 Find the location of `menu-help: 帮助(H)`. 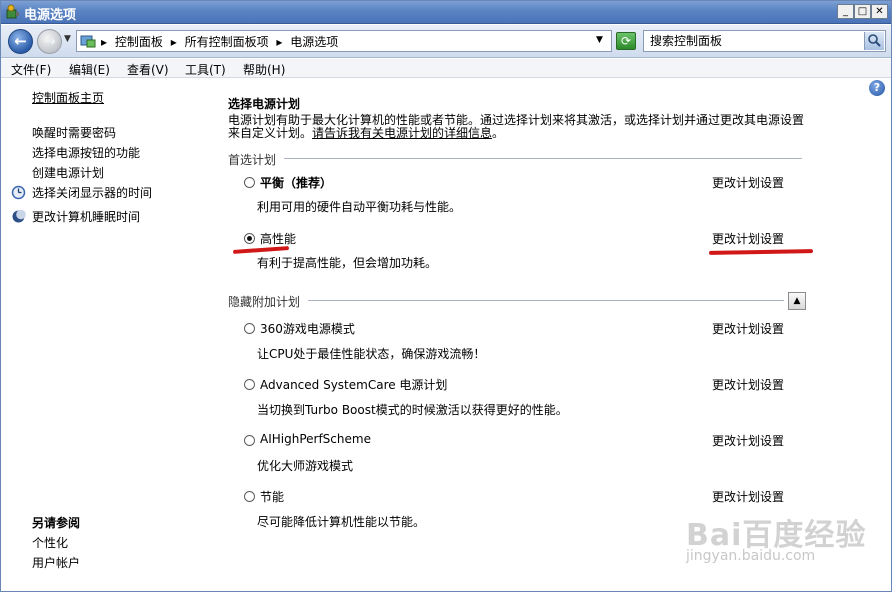

menu-help: 帮助(H) is located at coordinates (264, 69).